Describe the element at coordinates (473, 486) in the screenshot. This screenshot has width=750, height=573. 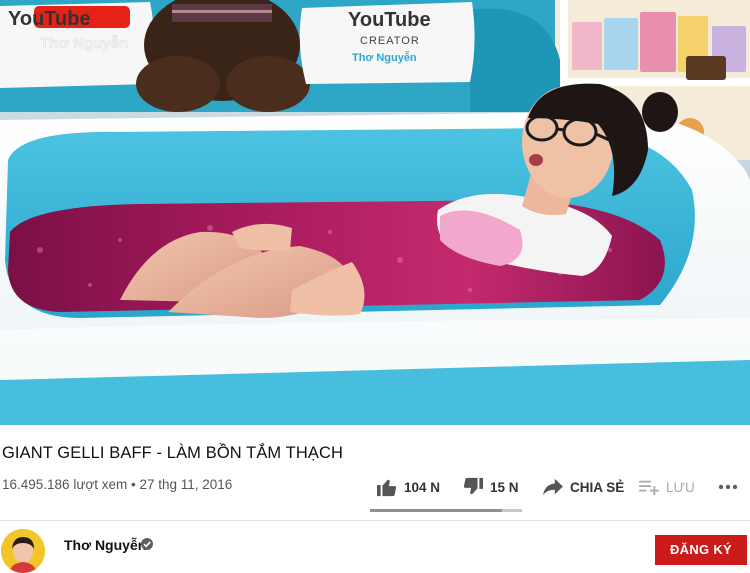
I see `thumbs-down-icon` at that location.